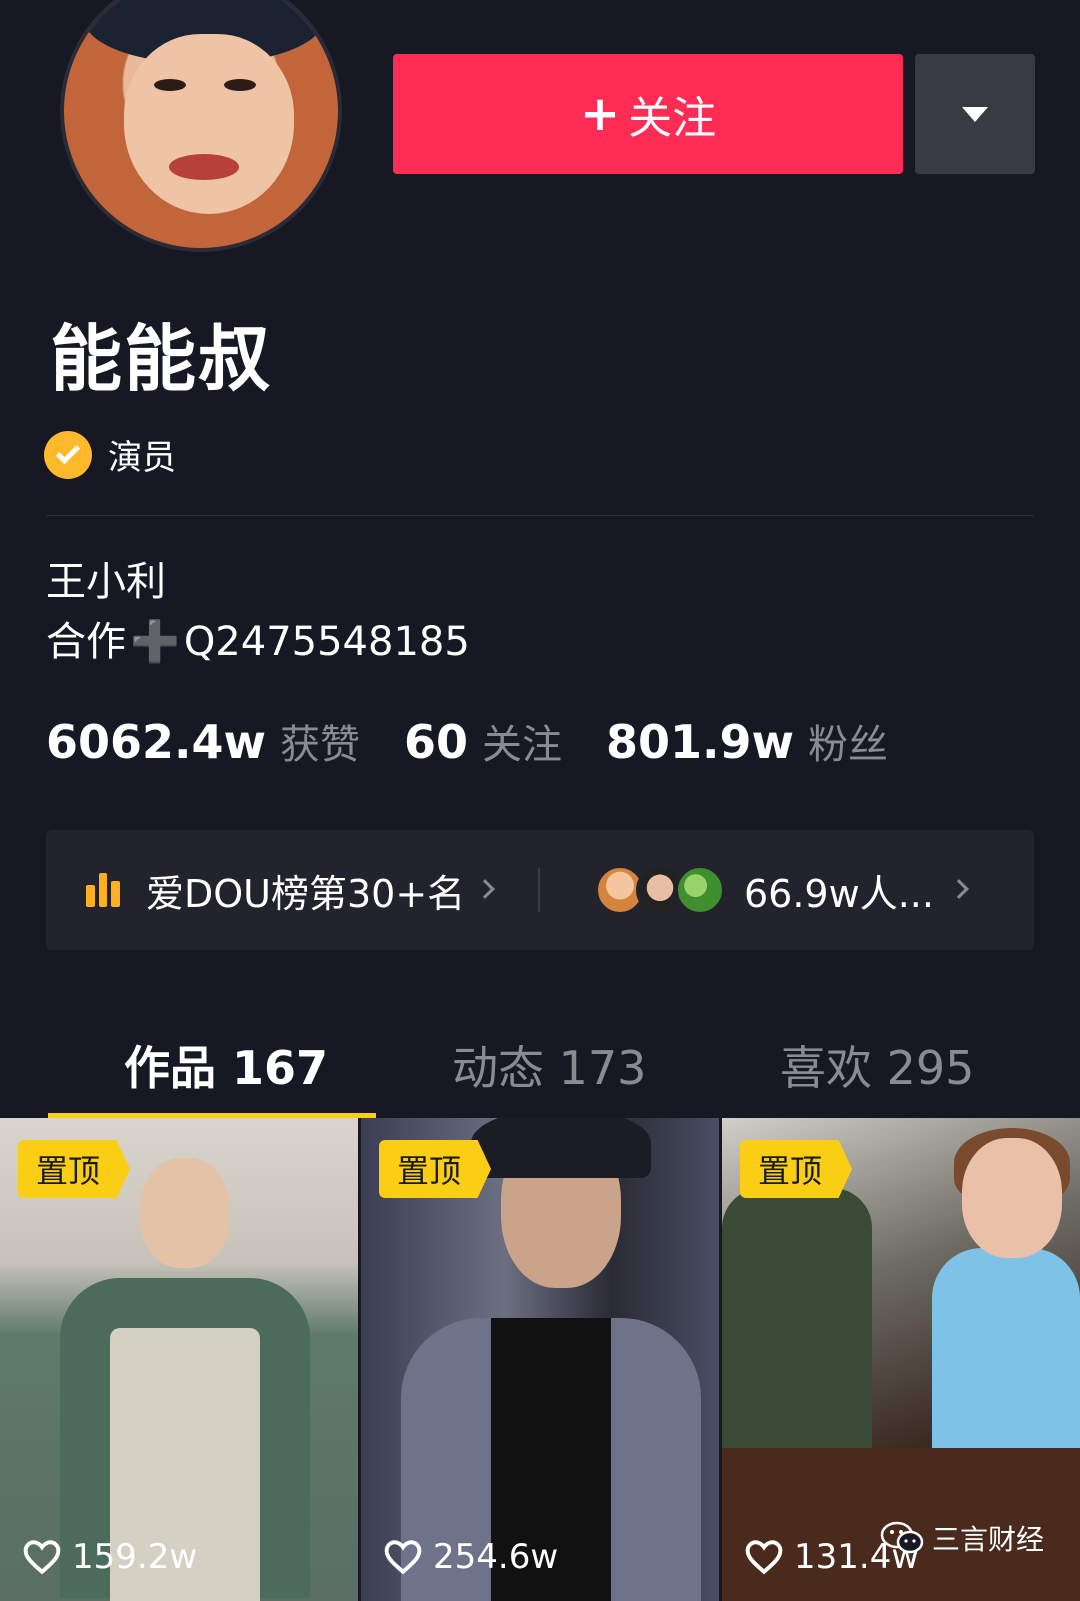 The image size is (1080, 1601). Describe the element at coordinates (877, 1065) in the screenshot. I see `tab-likes: 喜欢 295` at that location.